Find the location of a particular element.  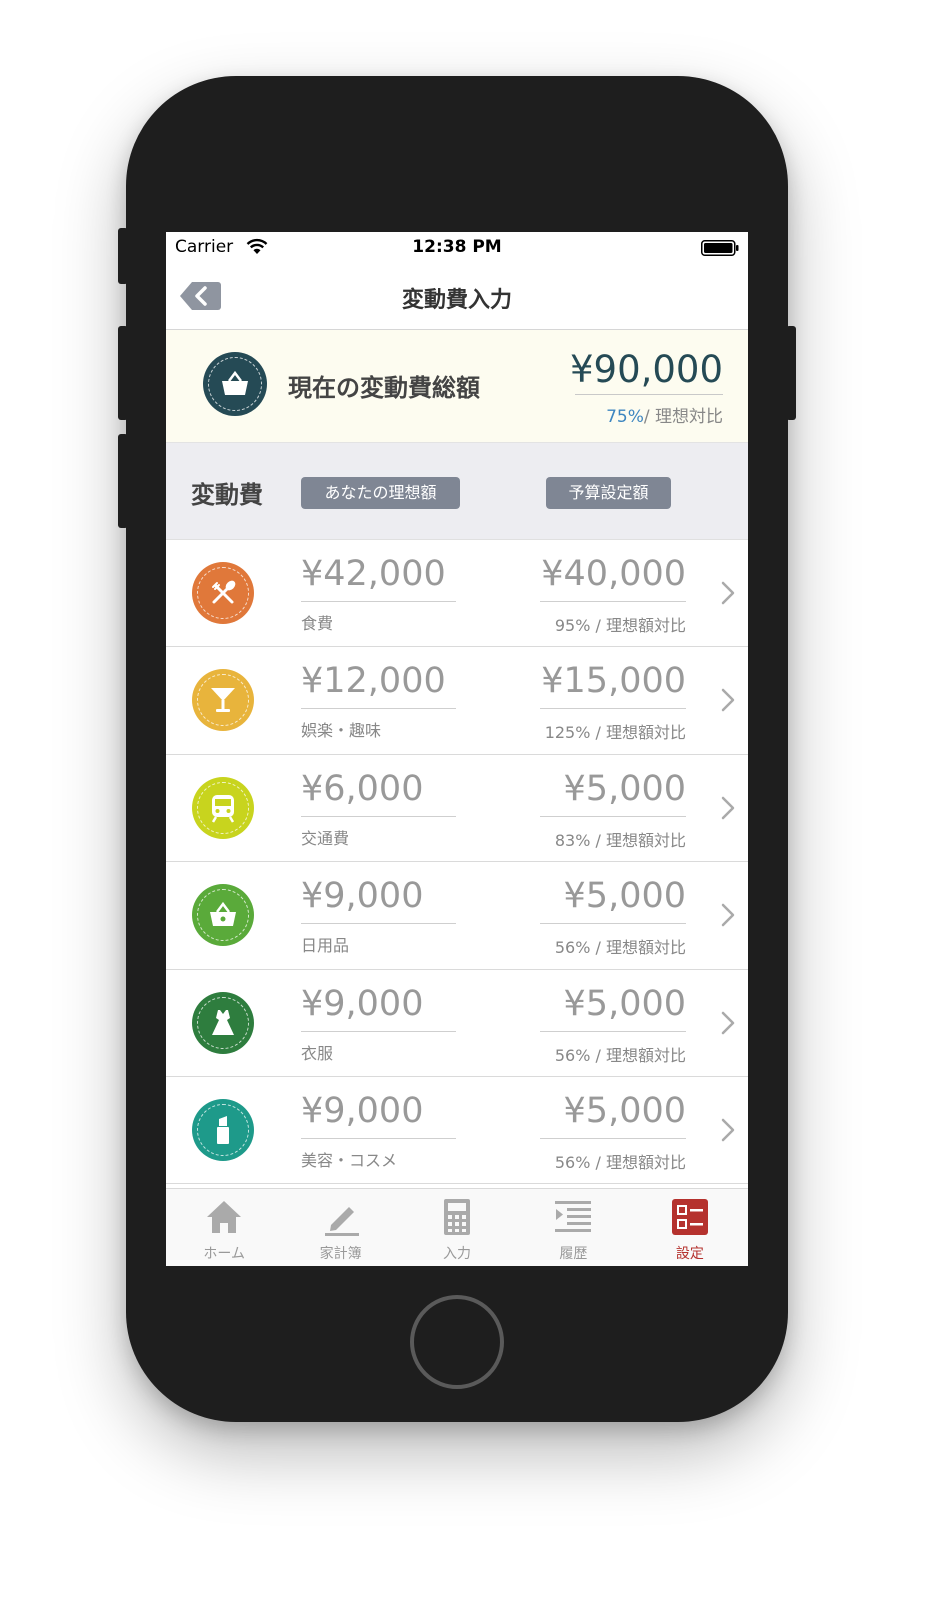

summary-ratio: 75%/ 理想対比 is located at coordinates (664, 414).